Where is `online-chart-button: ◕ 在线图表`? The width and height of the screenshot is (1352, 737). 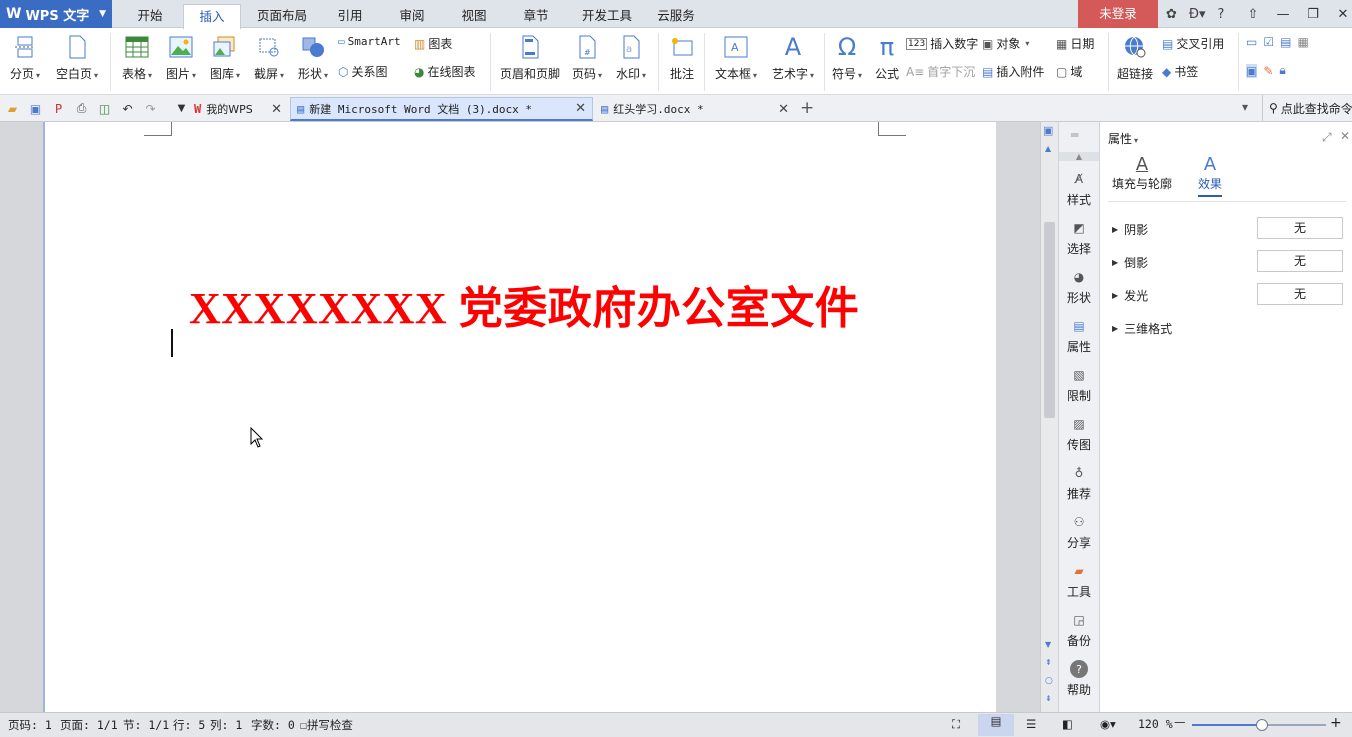
online-chart-button: ◕ 在线图表 is located at coordinates (445, 71).